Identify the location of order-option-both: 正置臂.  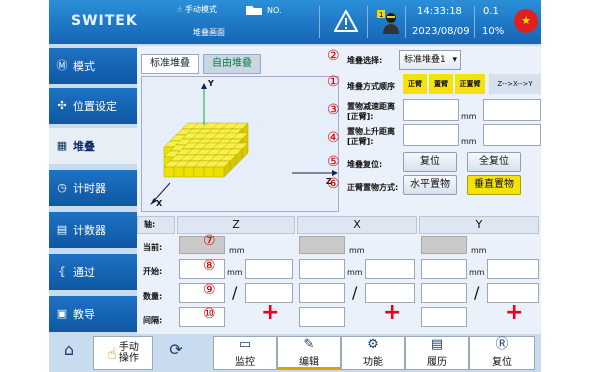
(470, 84).